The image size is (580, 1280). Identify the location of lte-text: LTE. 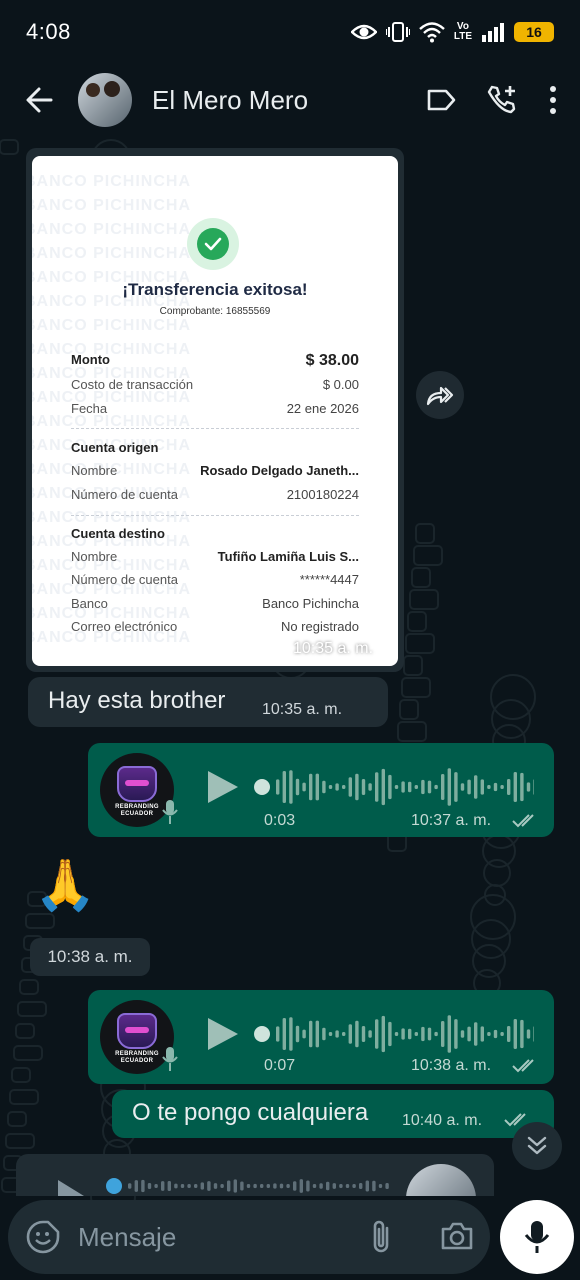
(462, 36).